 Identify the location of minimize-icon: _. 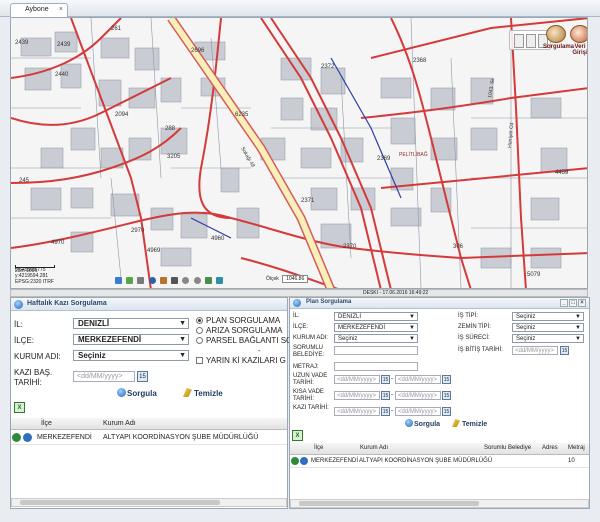
(564, 303).